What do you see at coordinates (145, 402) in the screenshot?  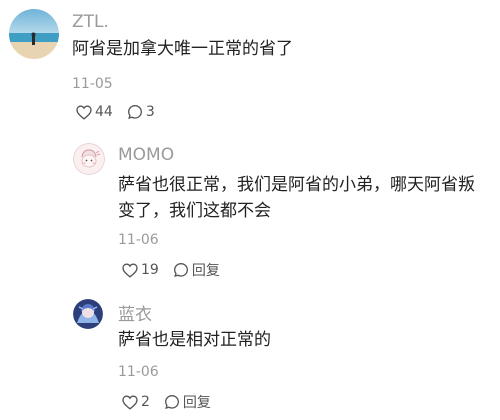 I see `like-count: 2` at bounding box center [145, 402].